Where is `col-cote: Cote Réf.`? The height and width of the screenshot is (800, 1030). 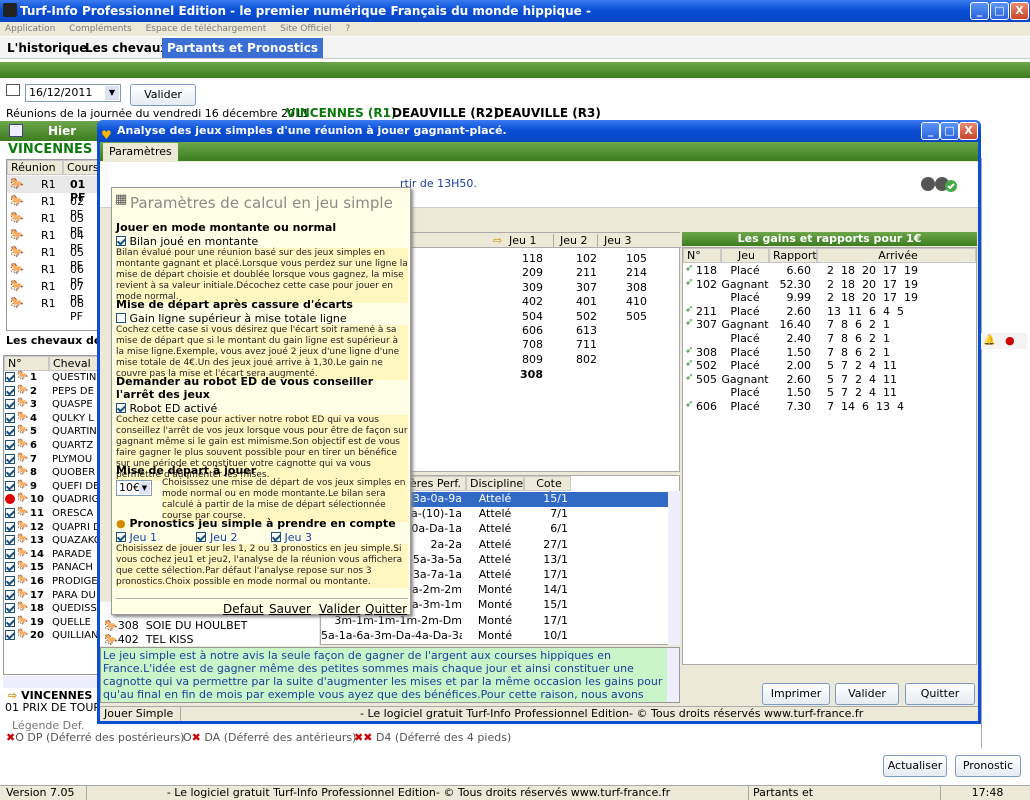
col-cote: Cote Réf. is located at coordinates (547, 489).